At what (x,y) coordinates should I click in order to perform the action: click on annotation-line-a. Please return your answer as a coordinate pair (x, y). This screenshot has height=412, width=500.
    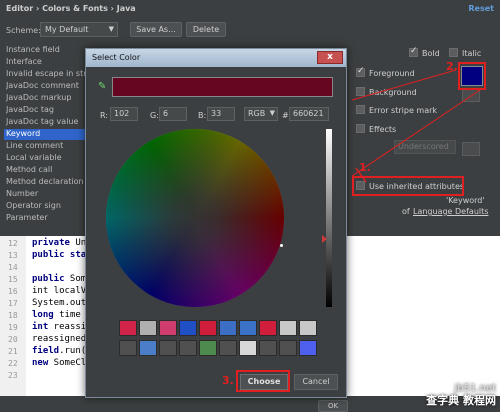
    Looking at the image, I should click on (404, 85).